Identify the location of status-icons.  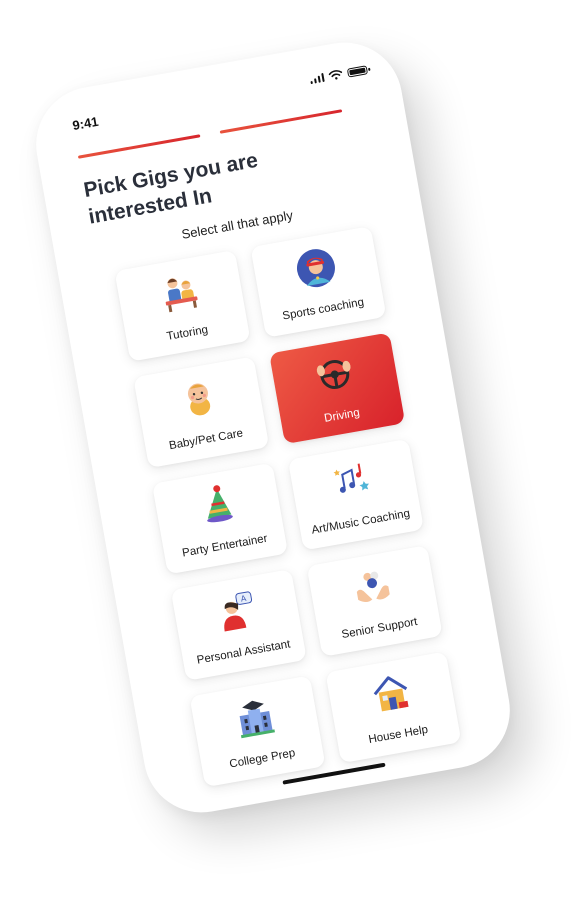
(338, 74).